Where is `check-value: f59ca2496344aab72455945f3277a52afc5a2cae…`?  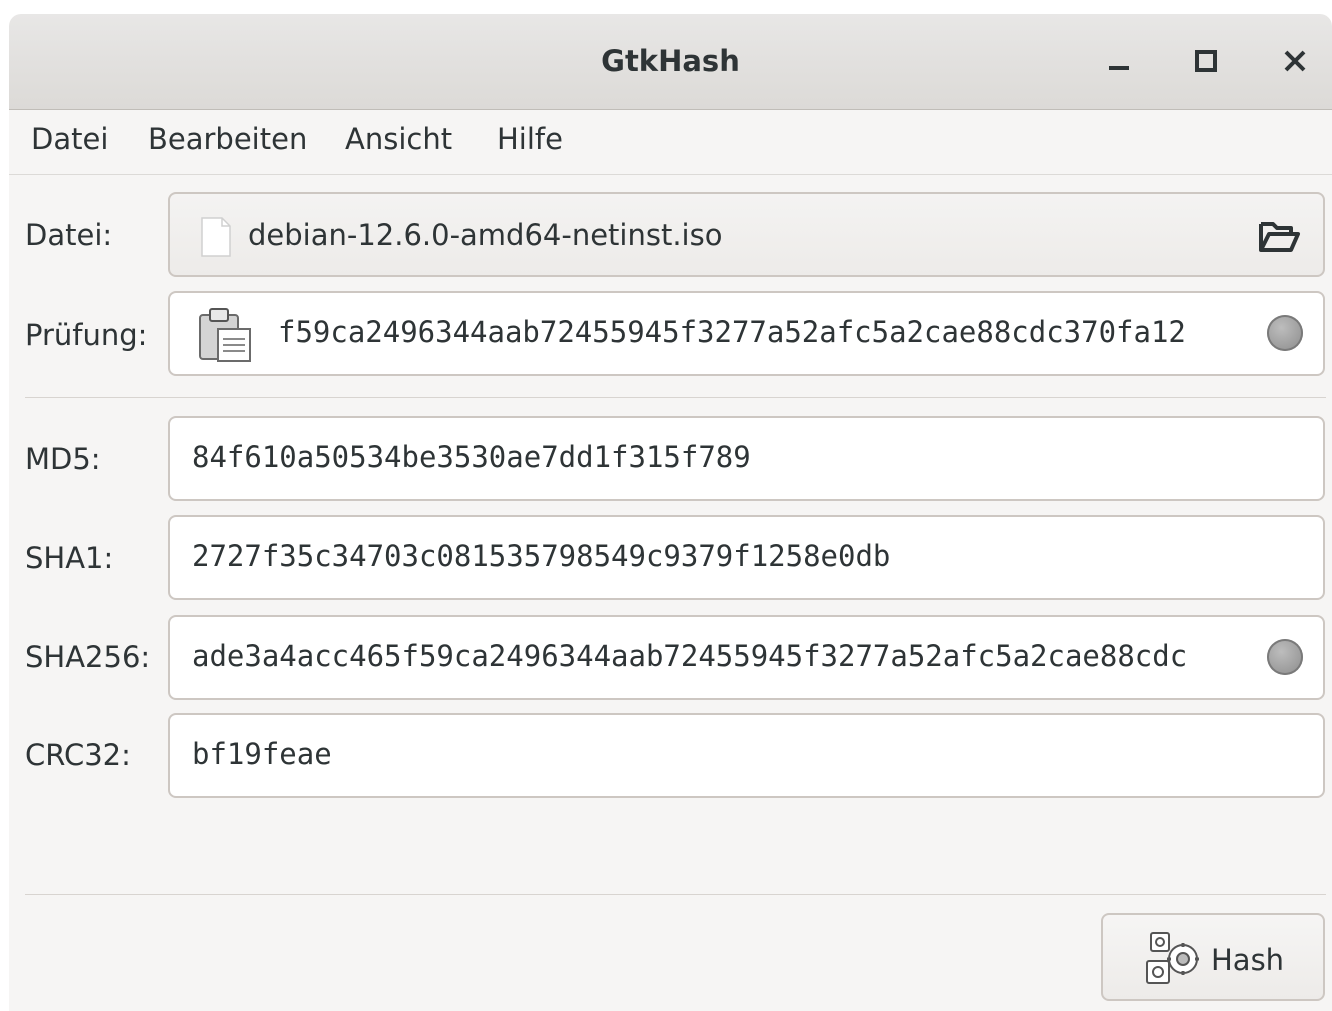
check-value: f59ca2496344aab72455945f3277a52afc5a2cae… is located at coordinates (732, 332).